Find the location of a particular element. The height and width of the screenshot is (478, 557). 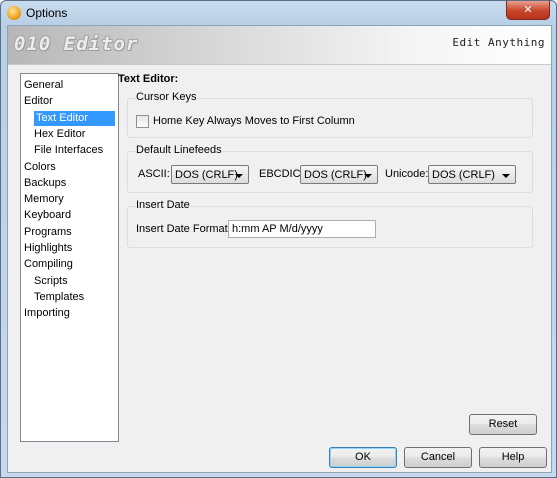

nav-item-importing: Importing is located at coordinates (47, 313).